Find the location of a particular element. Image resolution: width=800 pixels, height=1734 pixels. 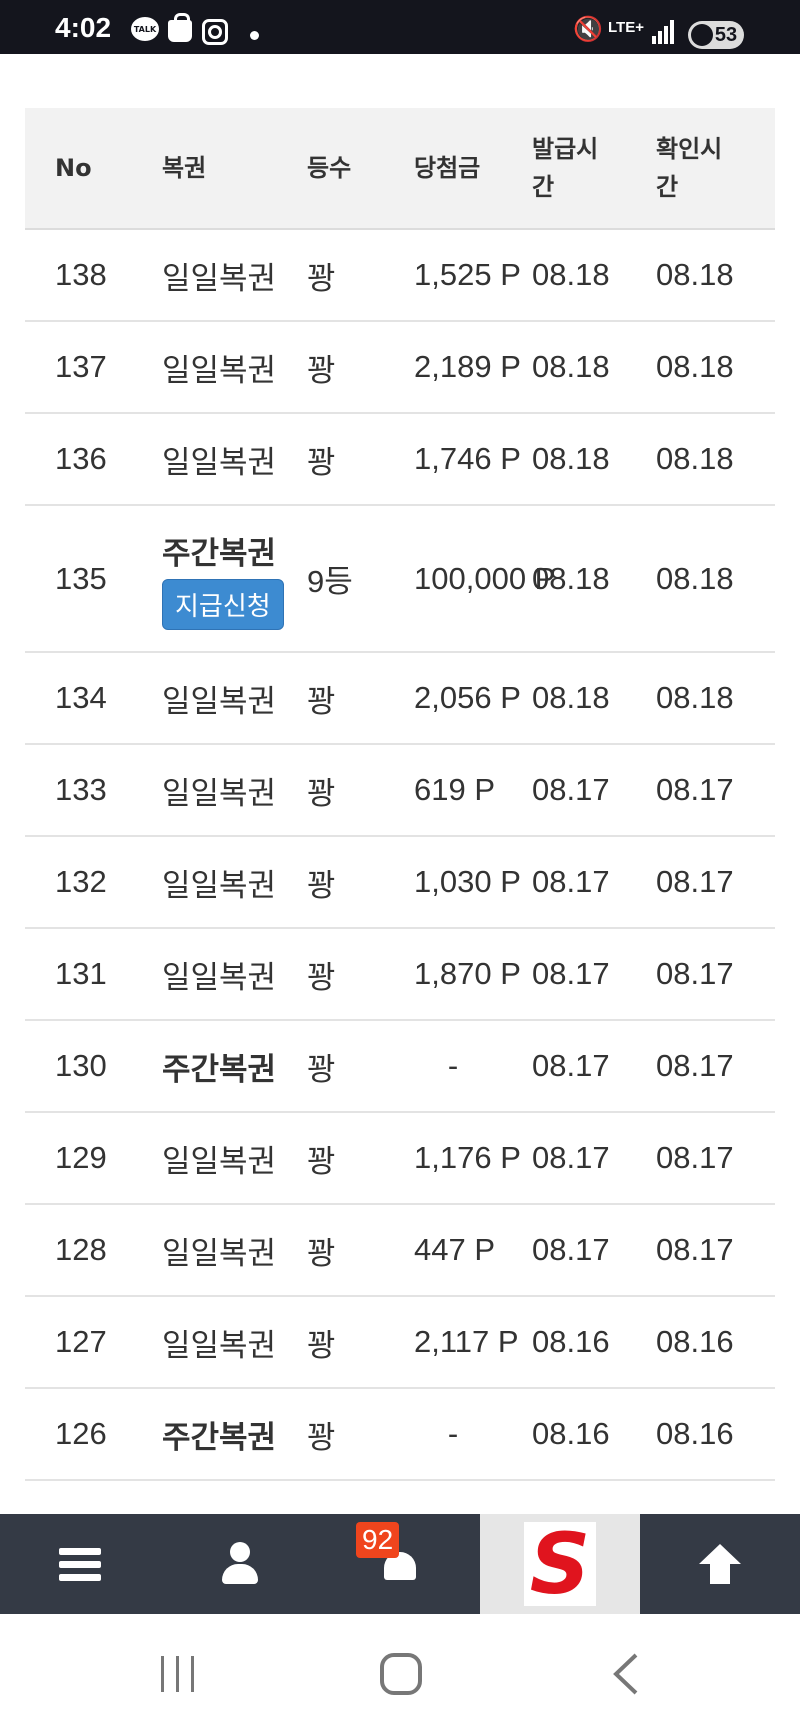

table-row: 133 일일복권 꽝 619 P 08.17 08.17 is located at coordinates (400, 790).